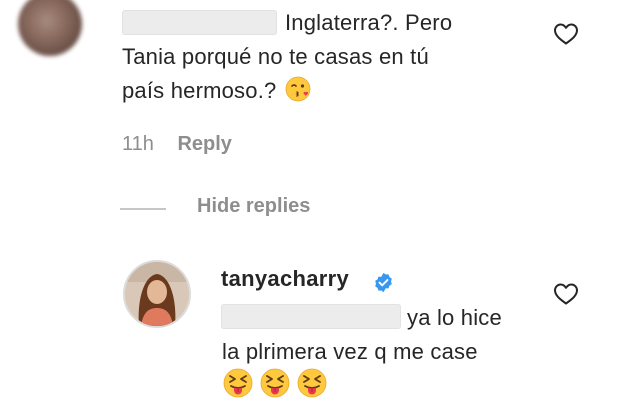  What do you see at coordinates (253, 206) in the screenshot?
I see `hide-replies-button: Hide replies` at bounding box center [253, 206].